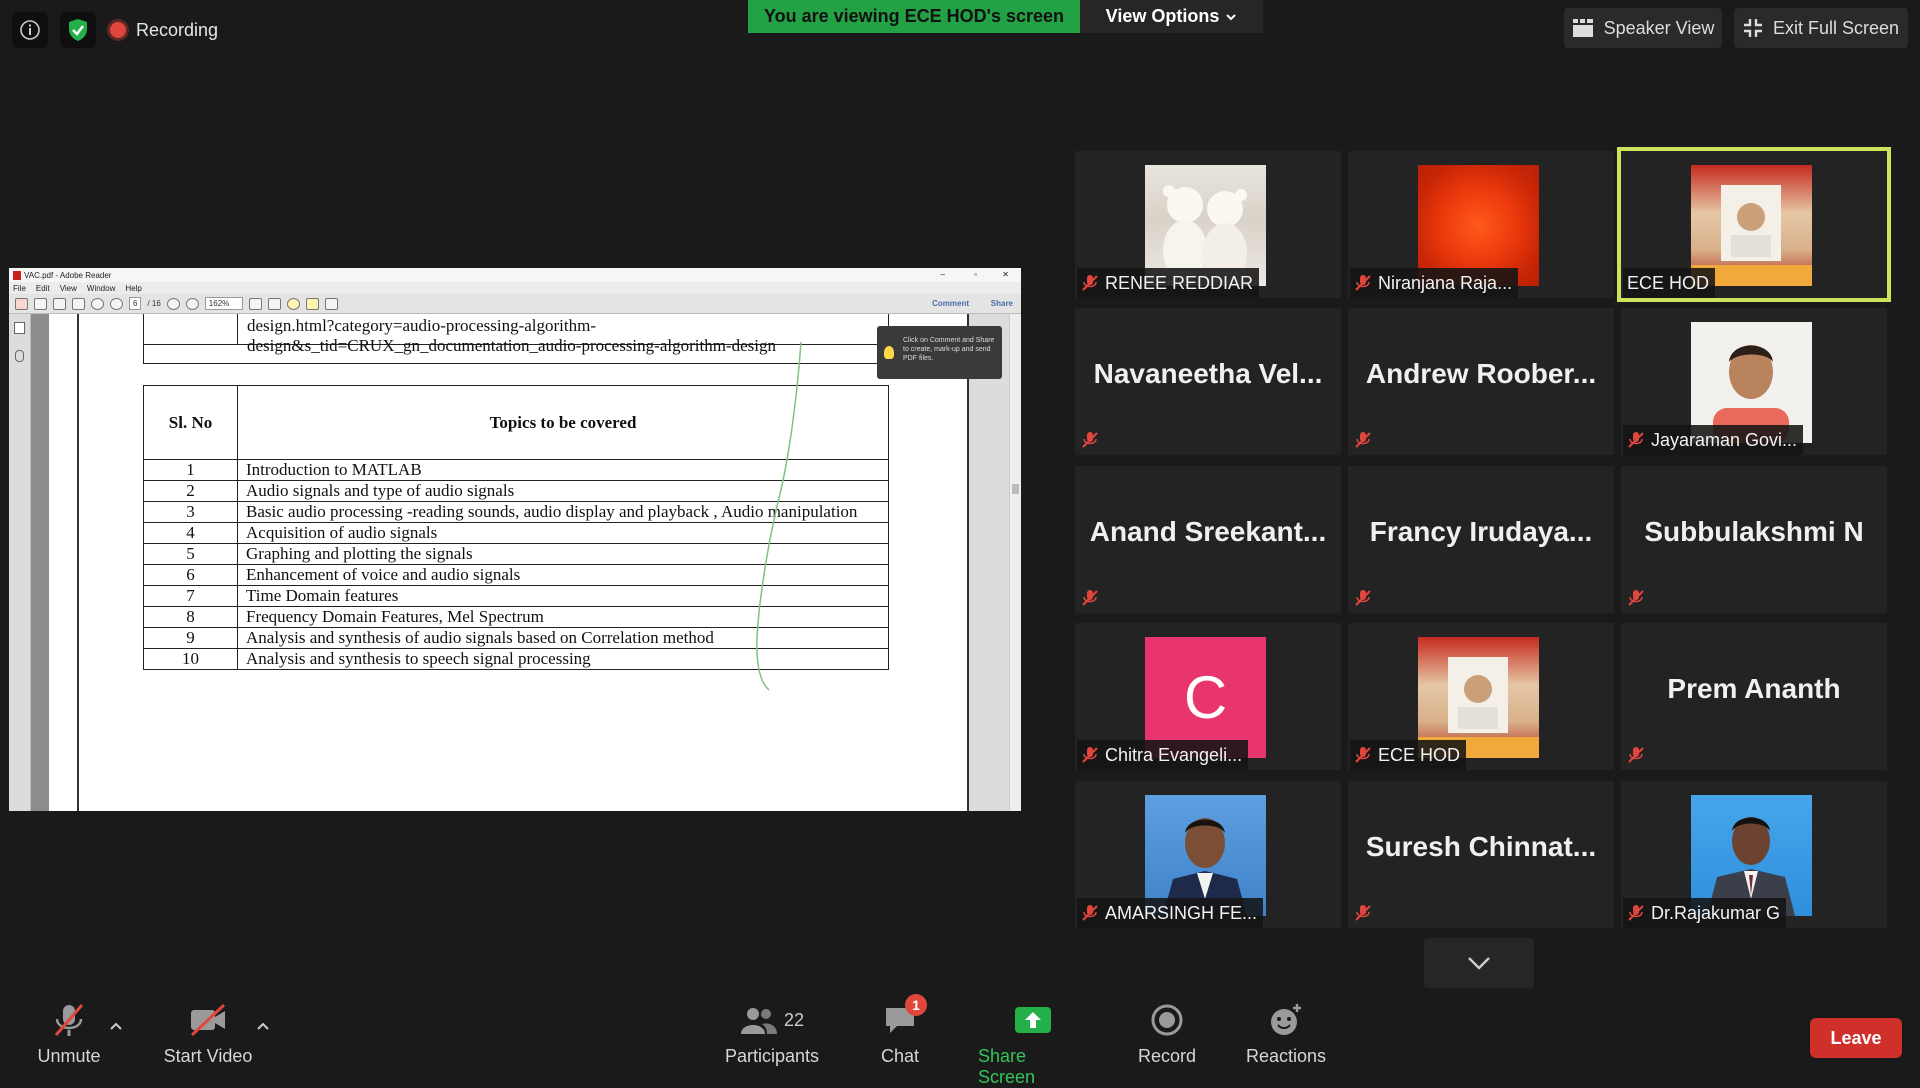 The height and width of the screenshot is (1088, 1920). I want to click on page-down-icon, so click(116, 303).